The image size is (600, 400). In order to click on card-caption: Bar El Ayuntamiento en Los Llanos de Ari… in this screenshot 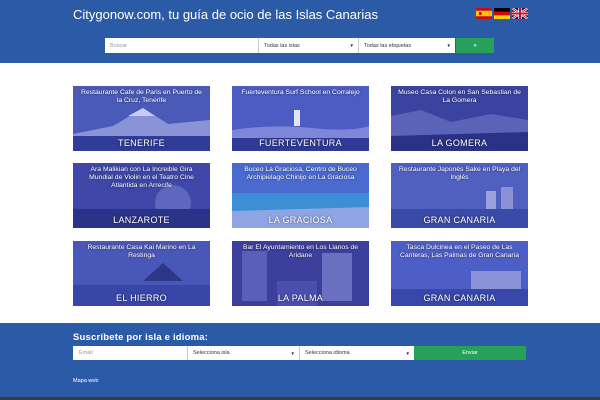, I will do `click(300, 251)`.